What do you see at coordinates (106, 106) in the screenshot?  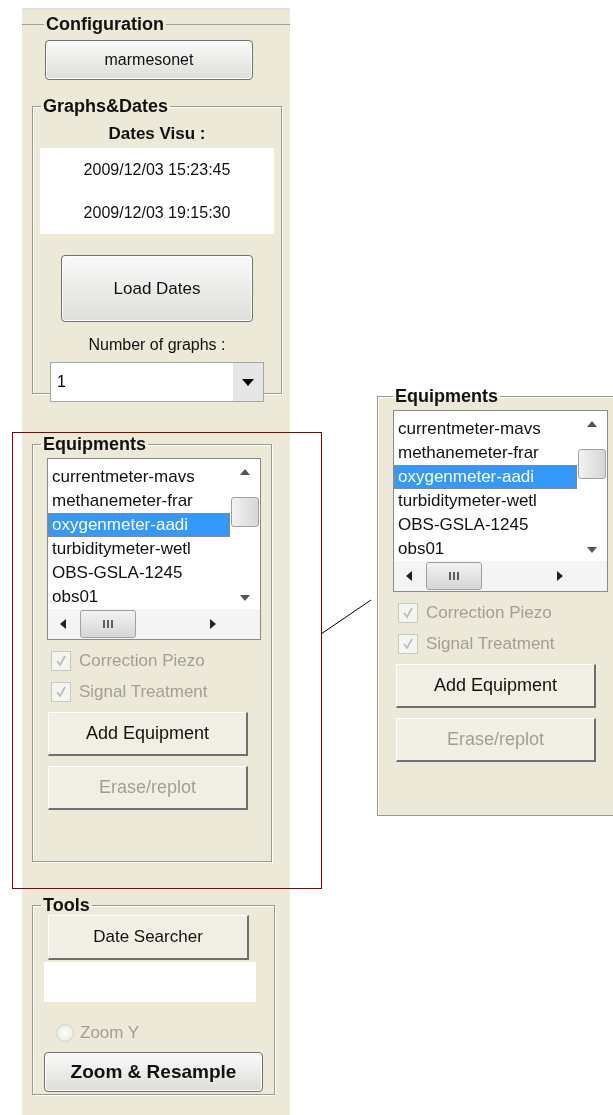 I see `panel-title: Graphs&Dates` at bounding box center [106, 106].